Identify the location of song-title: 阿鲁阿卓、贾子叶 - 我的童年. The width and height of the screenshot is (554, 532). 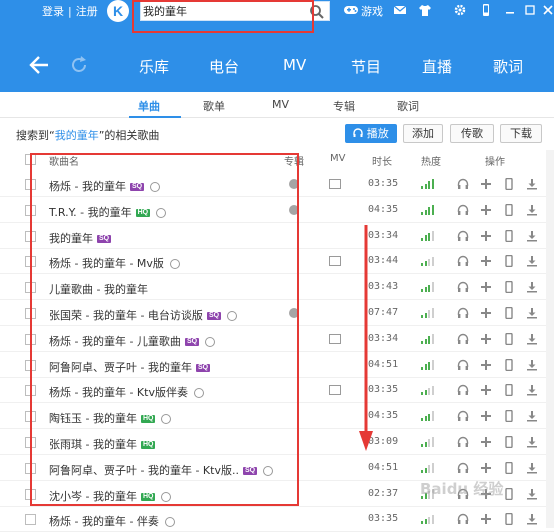
(120, 367).